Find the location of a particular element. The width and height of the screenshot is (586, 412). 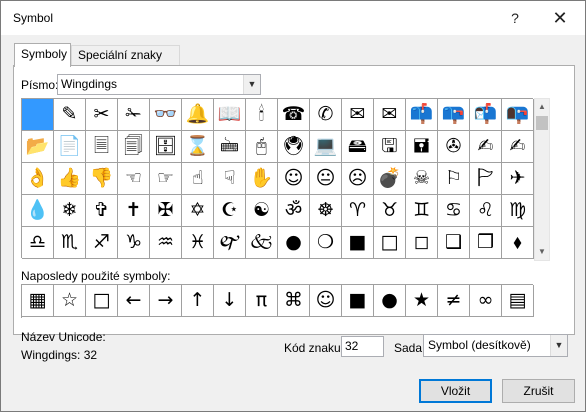

symbol-cell: 👓 is located at coordinates (166, 115).